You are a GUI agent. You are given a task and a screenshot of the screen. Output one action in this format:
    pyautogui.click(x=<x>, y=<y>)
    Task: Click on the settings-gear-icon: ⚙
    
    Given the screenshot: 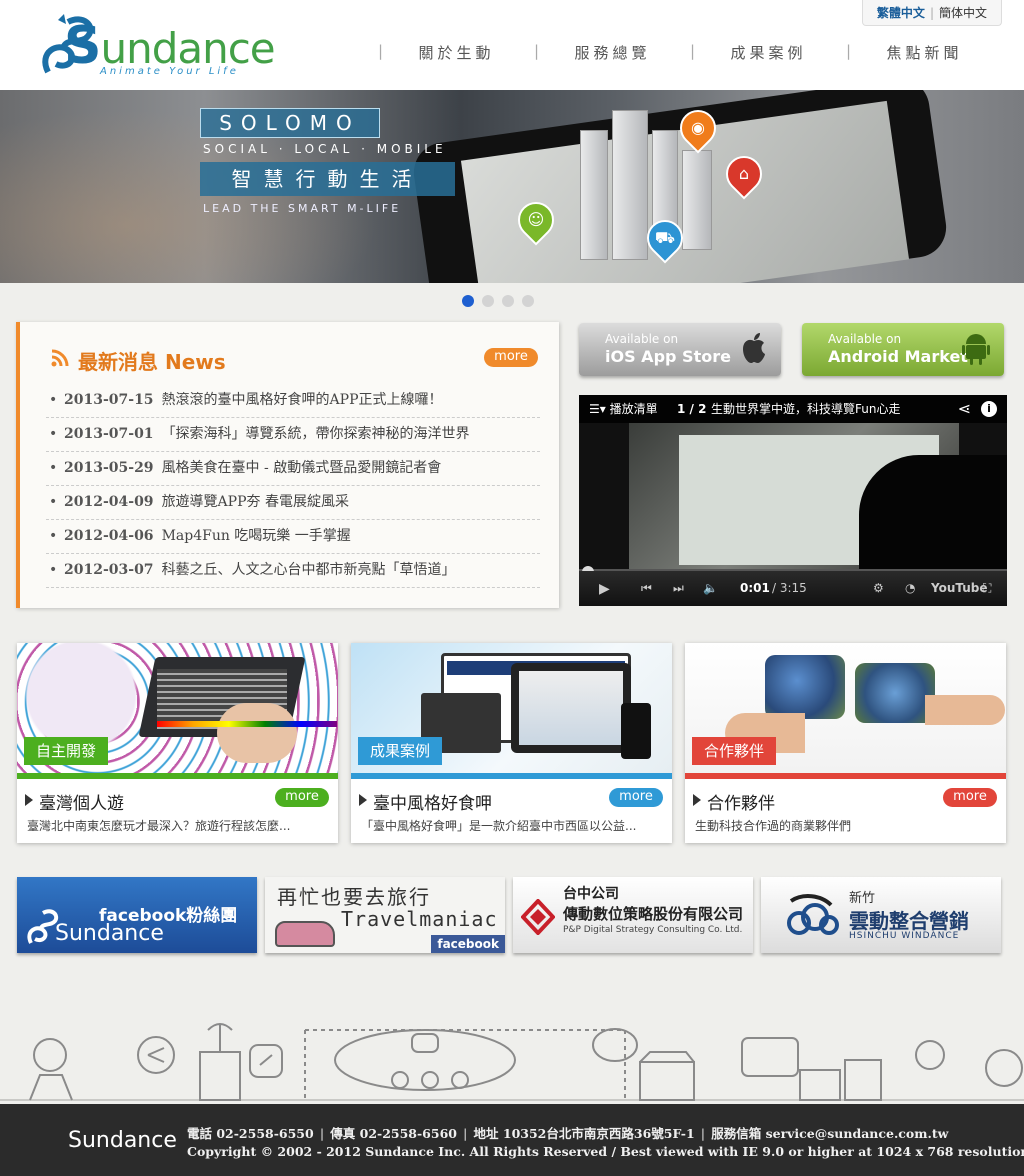 What is the action you would take?
    pyautogui.click(x=878, y=588)
    